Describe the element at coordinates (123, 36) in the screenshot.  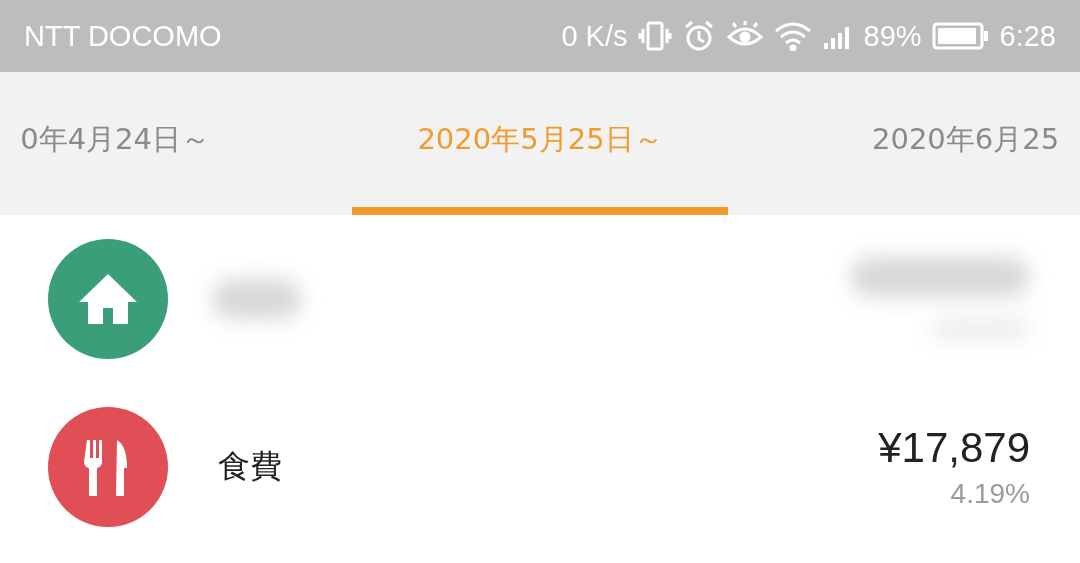
I see `carrier-name: NTT DOCOMO` at that location.